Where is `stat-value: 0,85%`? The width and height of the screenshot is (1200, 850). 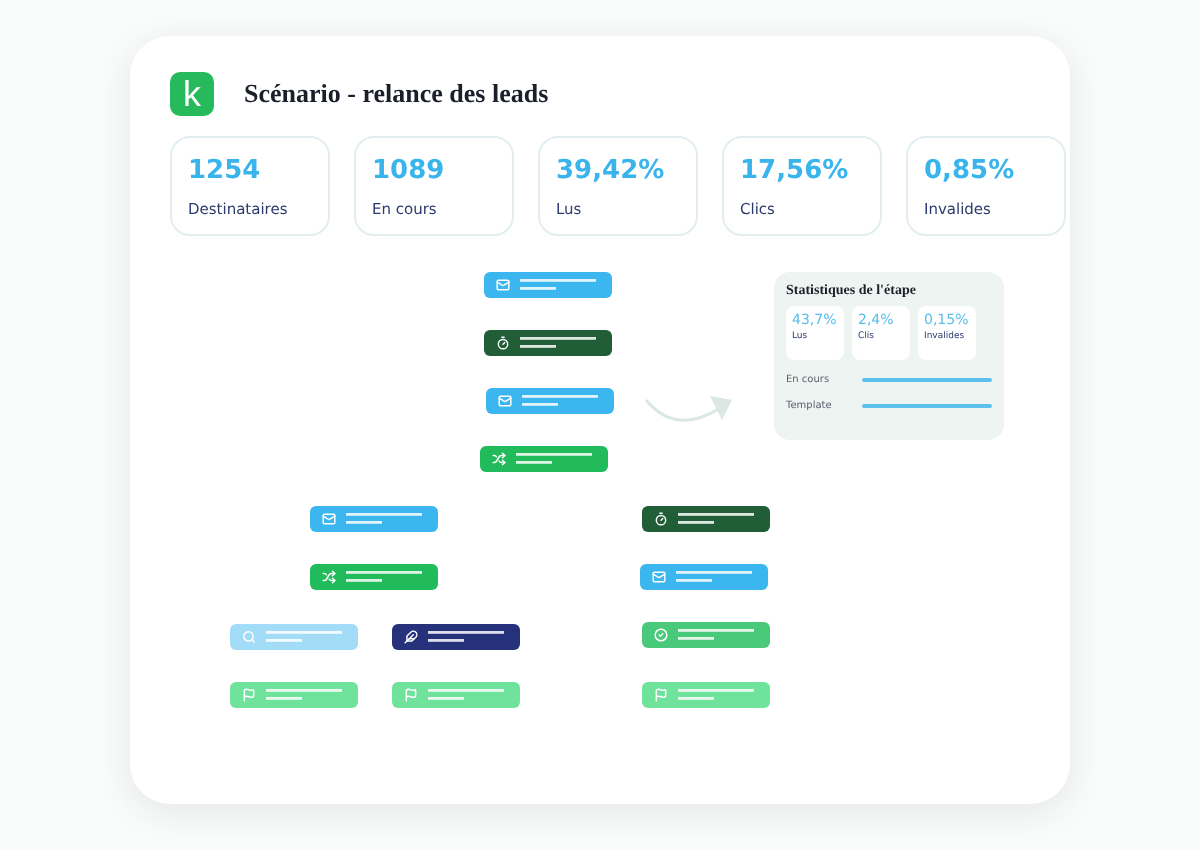 stat-value: 0,85% is located at coordinates (970, 171).